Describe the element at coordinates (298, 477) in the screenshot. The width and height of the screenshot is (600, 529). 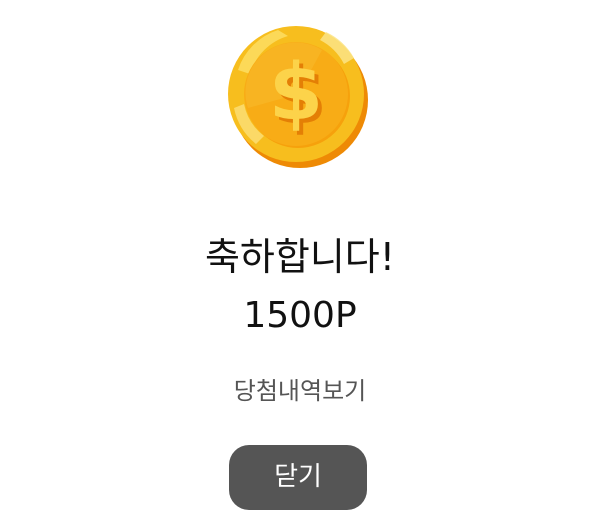
I see `close-button: 닫기` at that location.